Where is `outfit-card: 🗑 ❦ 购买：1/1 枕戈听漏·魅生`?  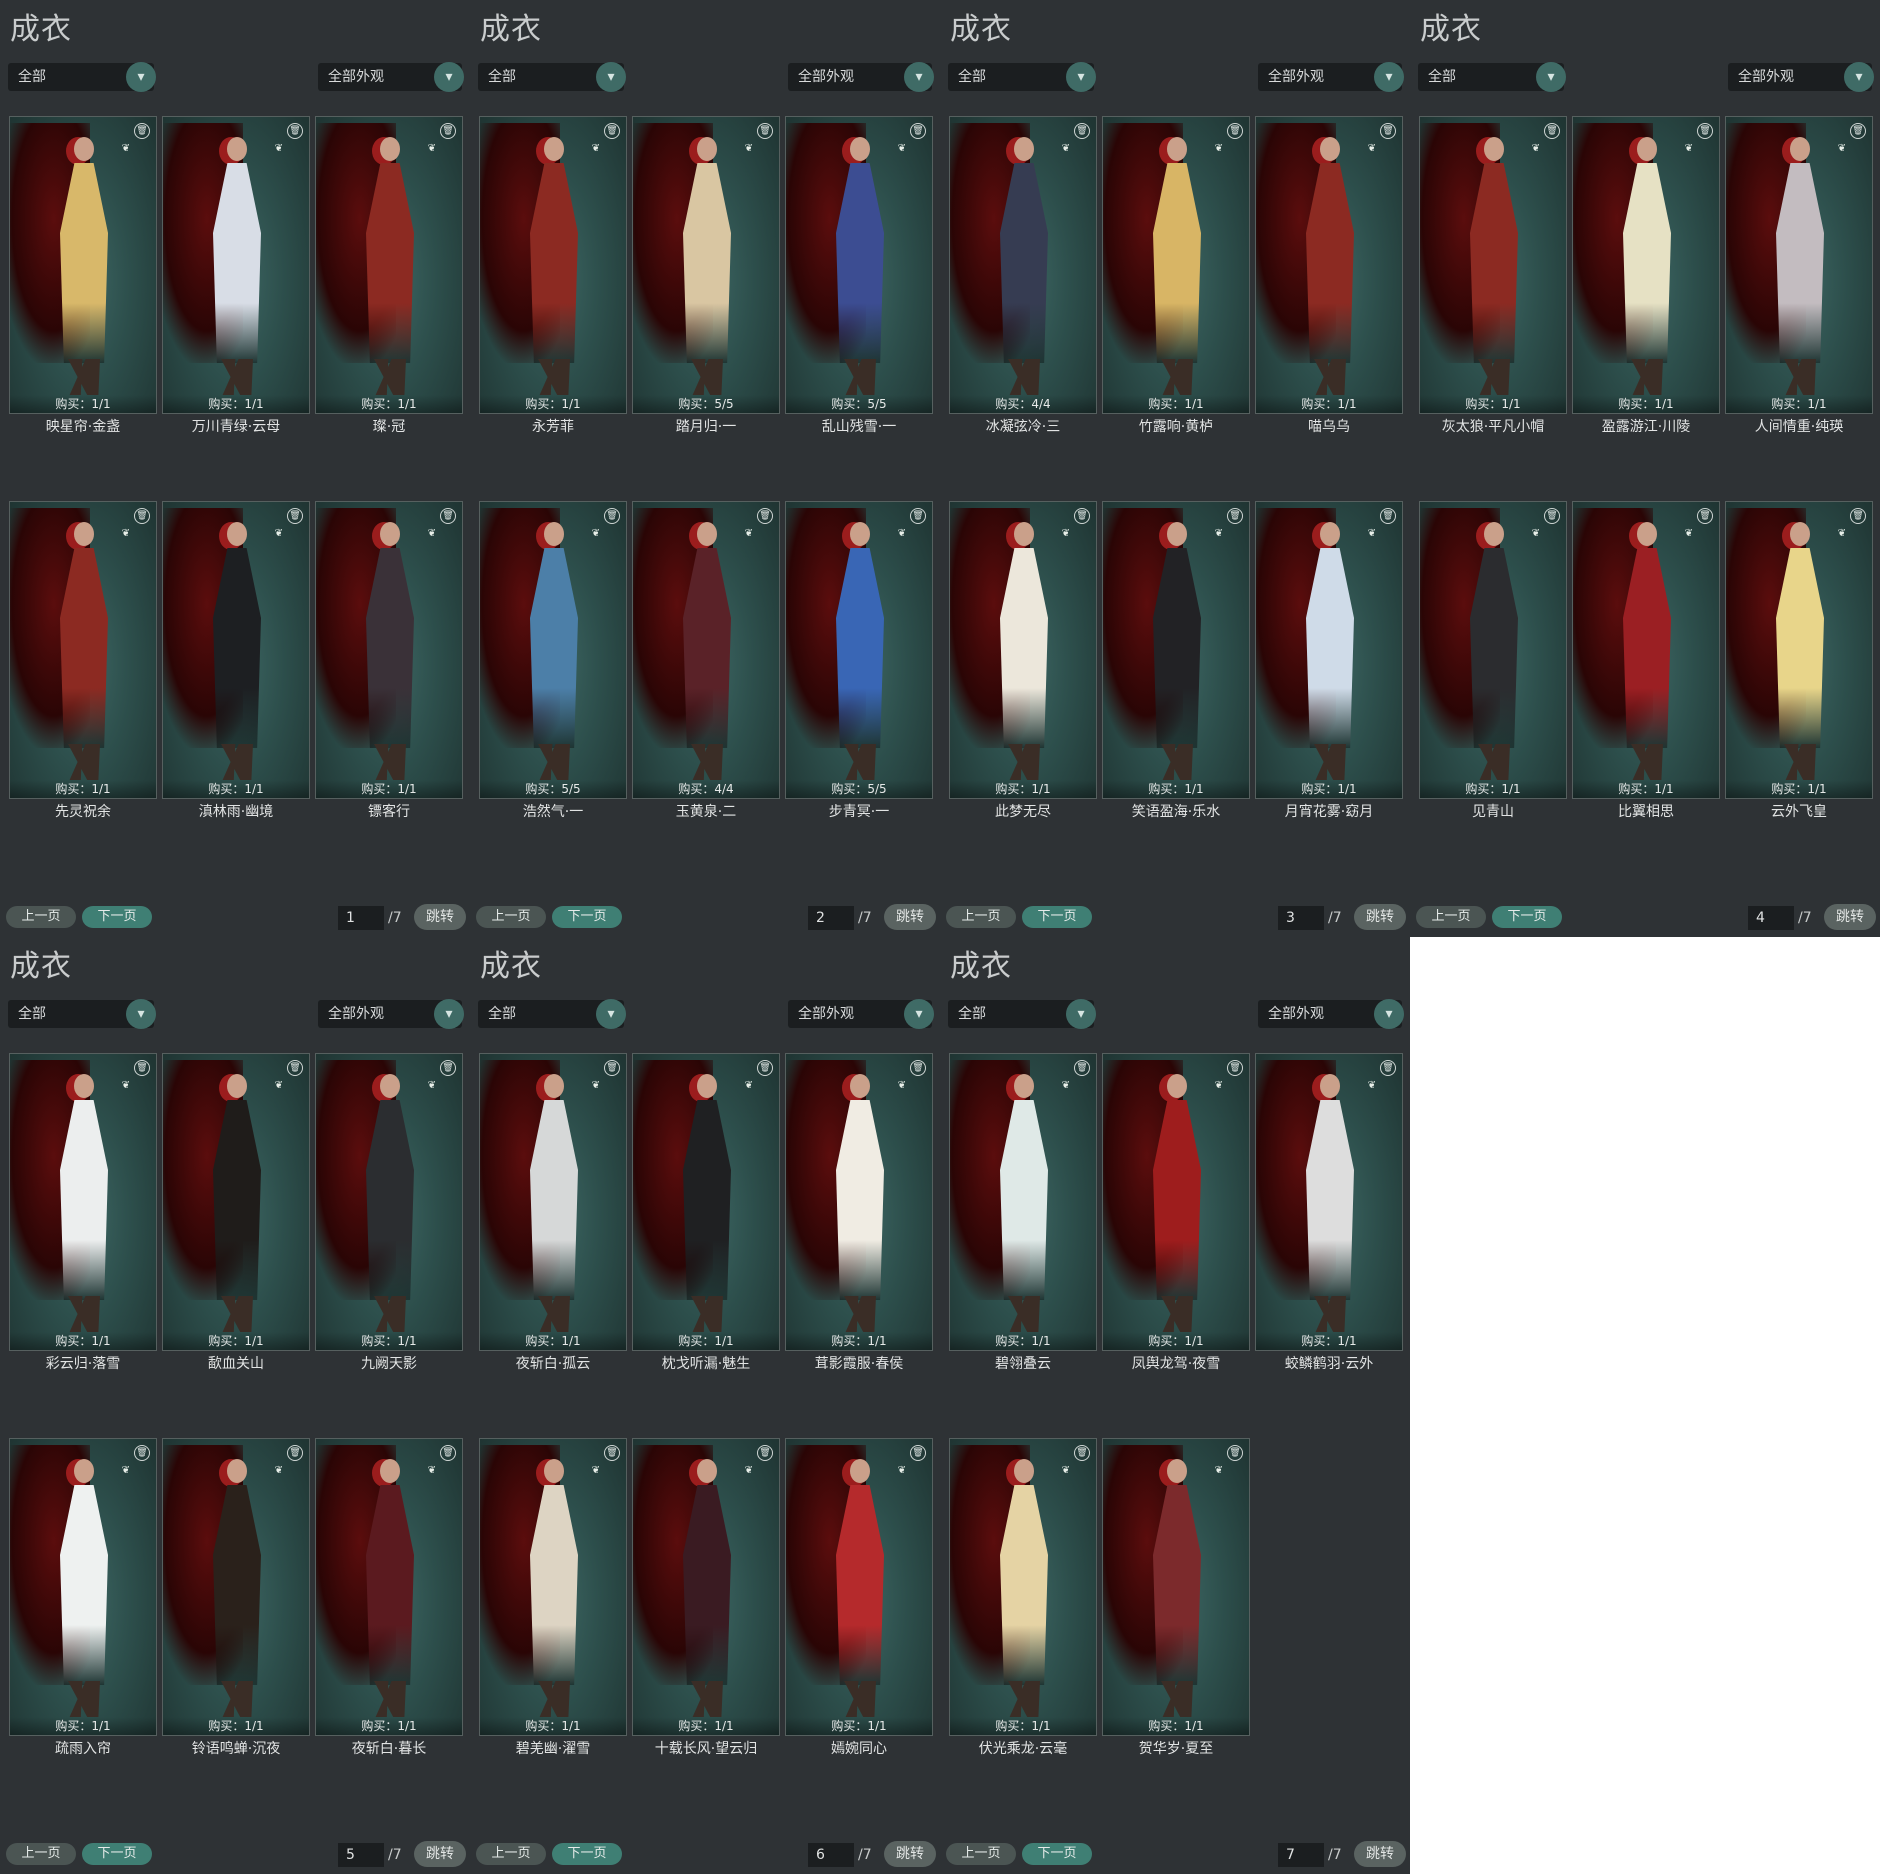
outfit-card: 🗑 ❦ 购买：1/1 枕戈听漏·魅生 is located at coordinates (706, 1212).